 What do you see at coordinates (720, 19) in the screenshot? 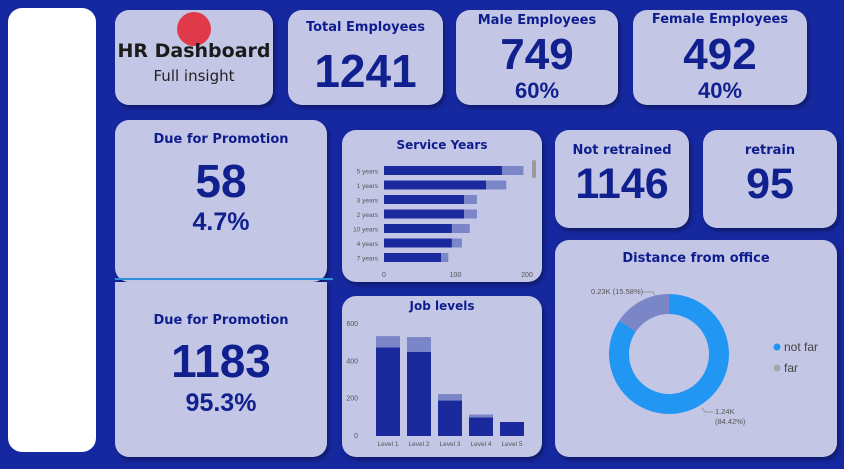
I see `female-employees-label: Female Employees` at bounding box center [720, 19].